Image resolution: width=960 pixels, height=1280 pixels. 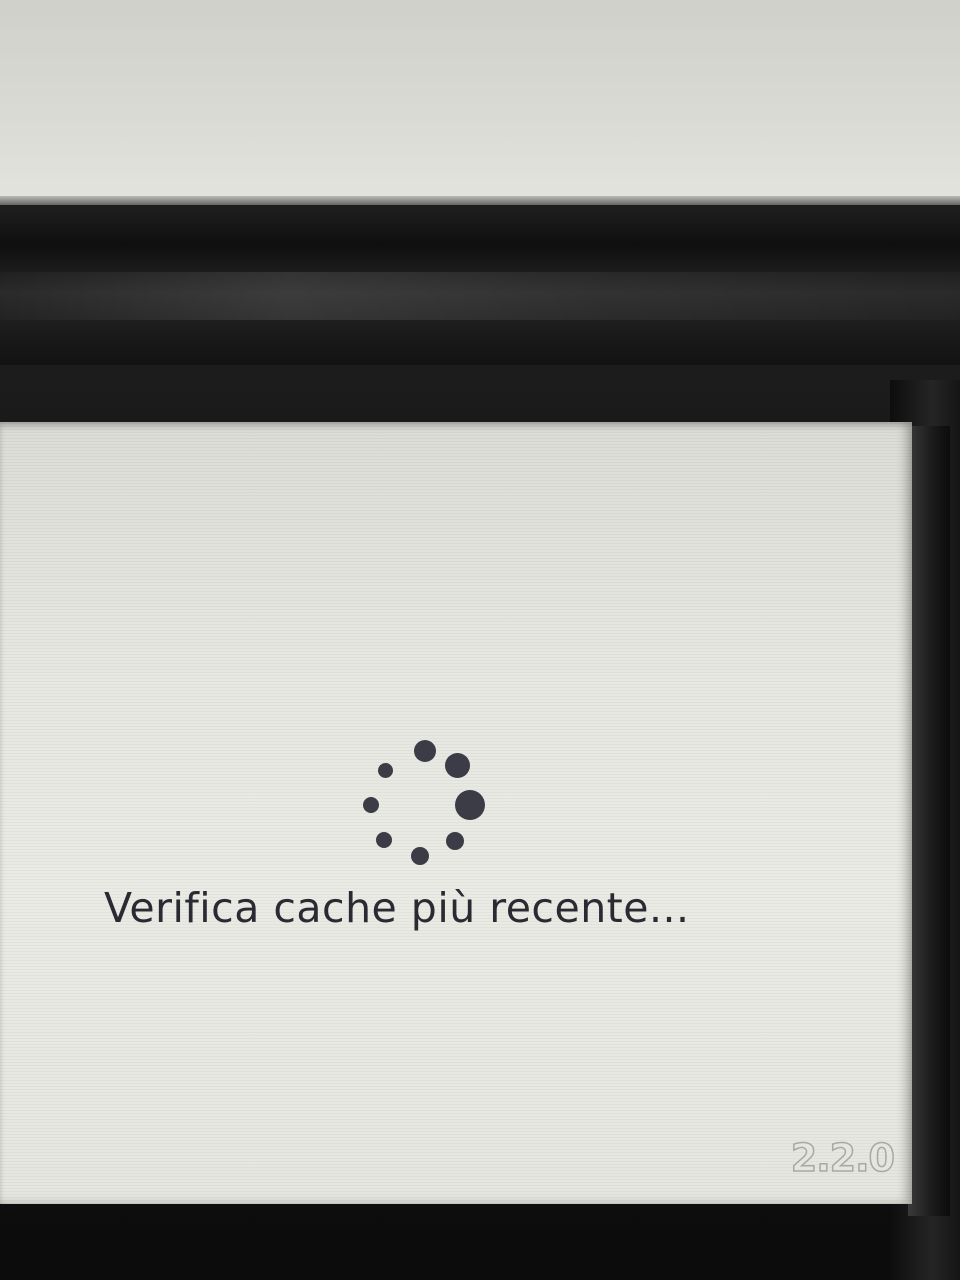 What do you see at coordinates (480, 296) in the screenshot?
I see `hinge-highlight` at bounding box center [480, 296].